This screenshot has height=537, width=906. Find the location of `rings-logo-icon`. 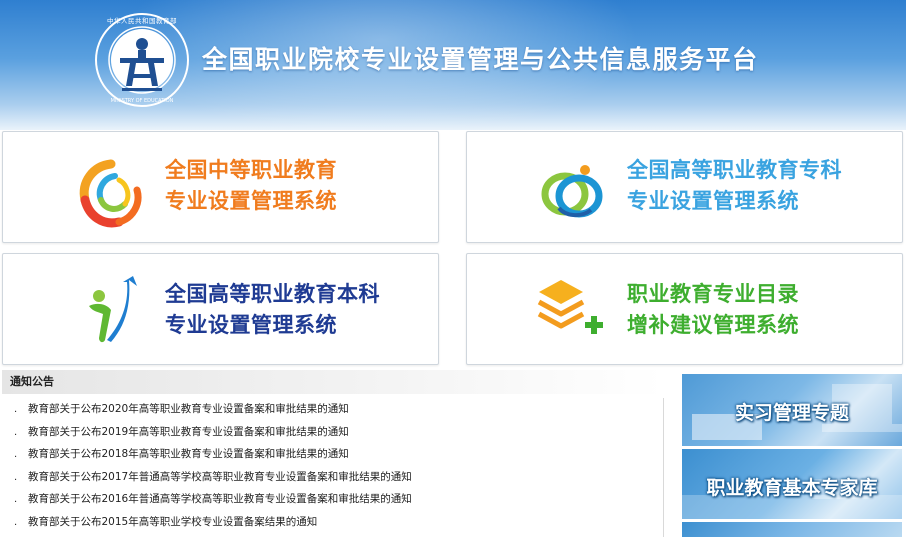

rings-logo-icon is located at coordinates (572, 191).